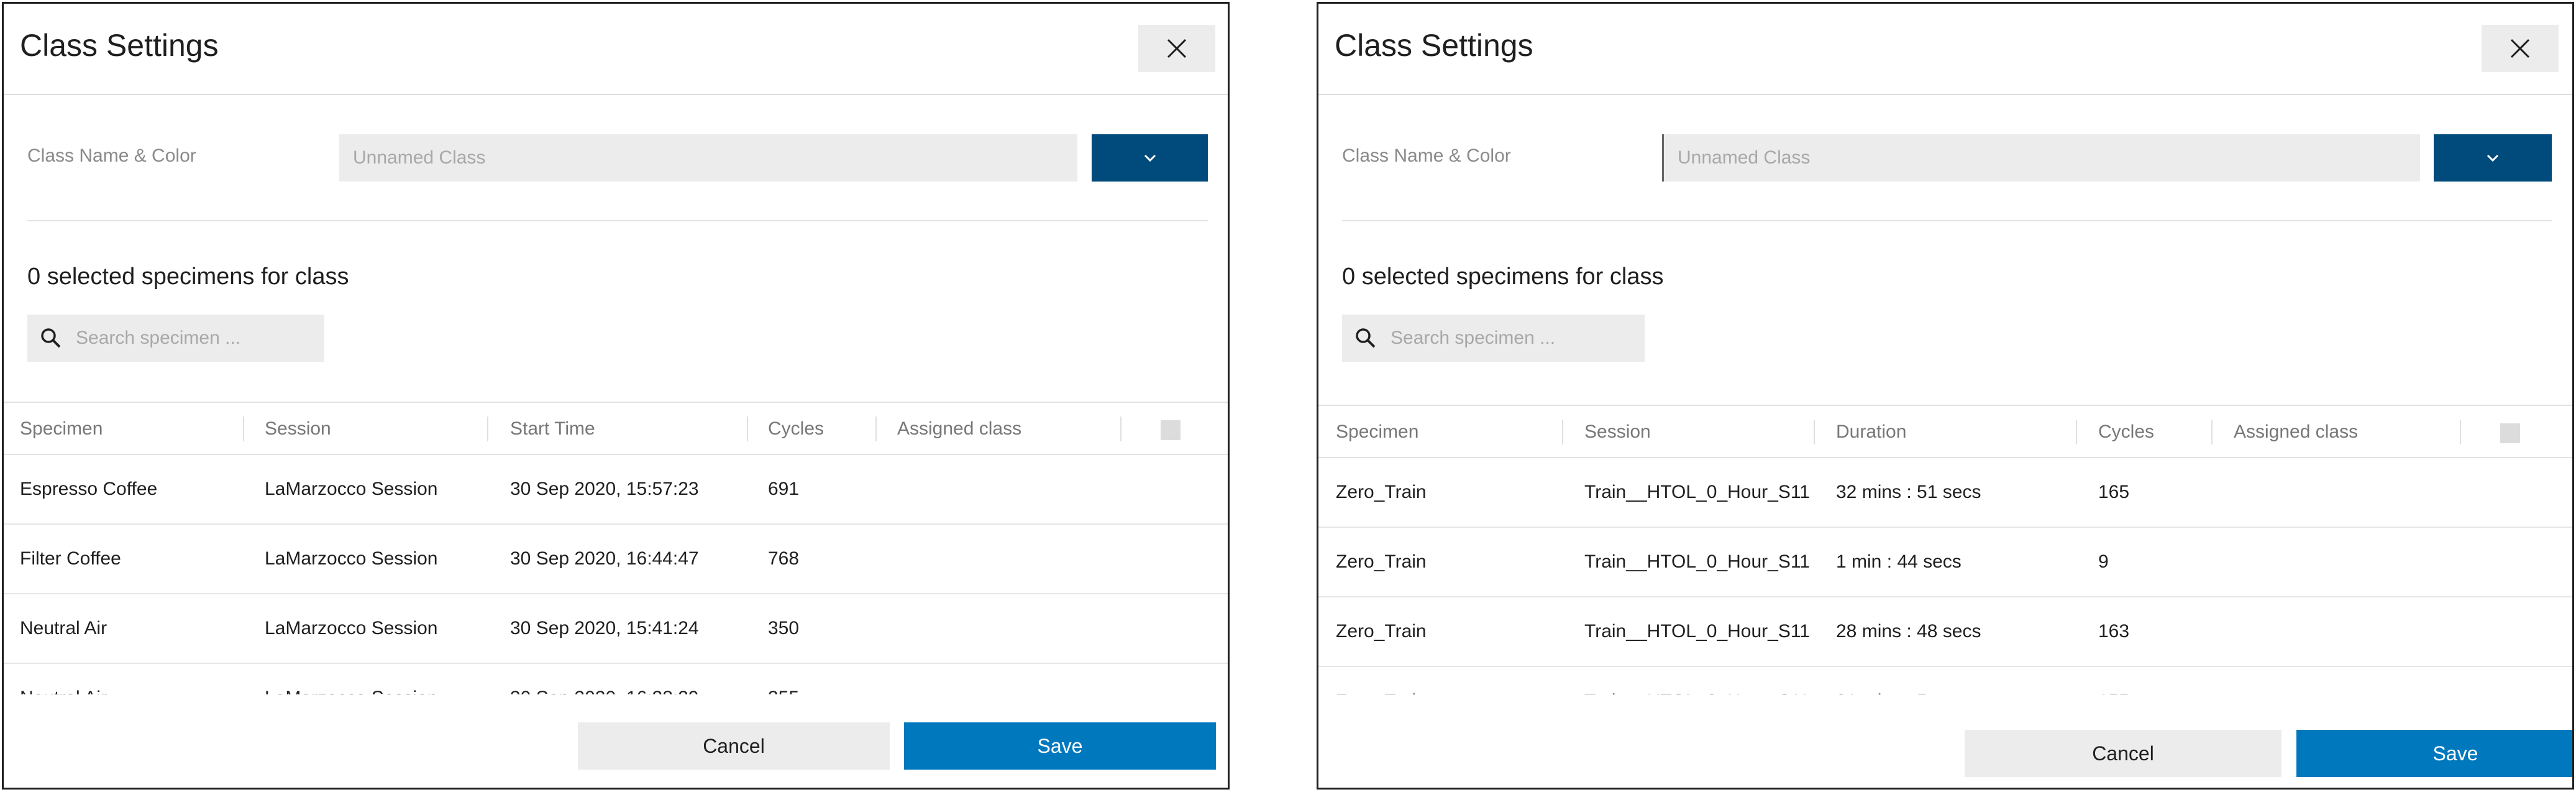 Image resolution: width=2576 pixels, height=792 pixels. Describe the element at coordinates (70, 558) in the screenshot. I see `cell-specimen: Filter Coffee` at that location.